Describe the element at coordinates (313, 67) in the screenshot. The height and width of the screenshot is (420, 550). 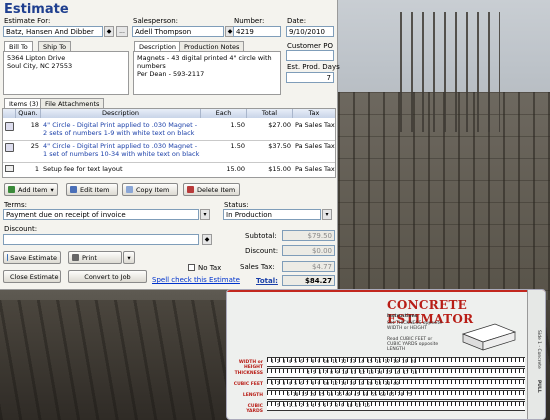
I see `est-prod-days-label: Est. Prod. Days` at that location.